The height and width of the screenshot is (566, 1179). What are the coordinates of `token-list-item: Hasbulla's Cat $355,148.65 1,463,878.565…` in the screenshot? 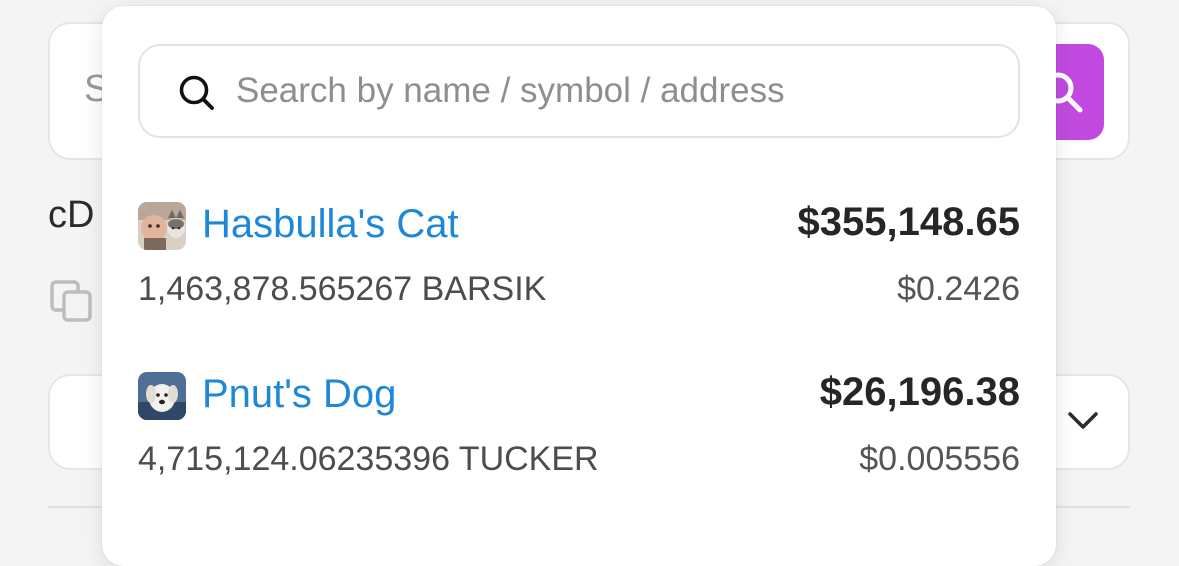 It's located at (579, 251).